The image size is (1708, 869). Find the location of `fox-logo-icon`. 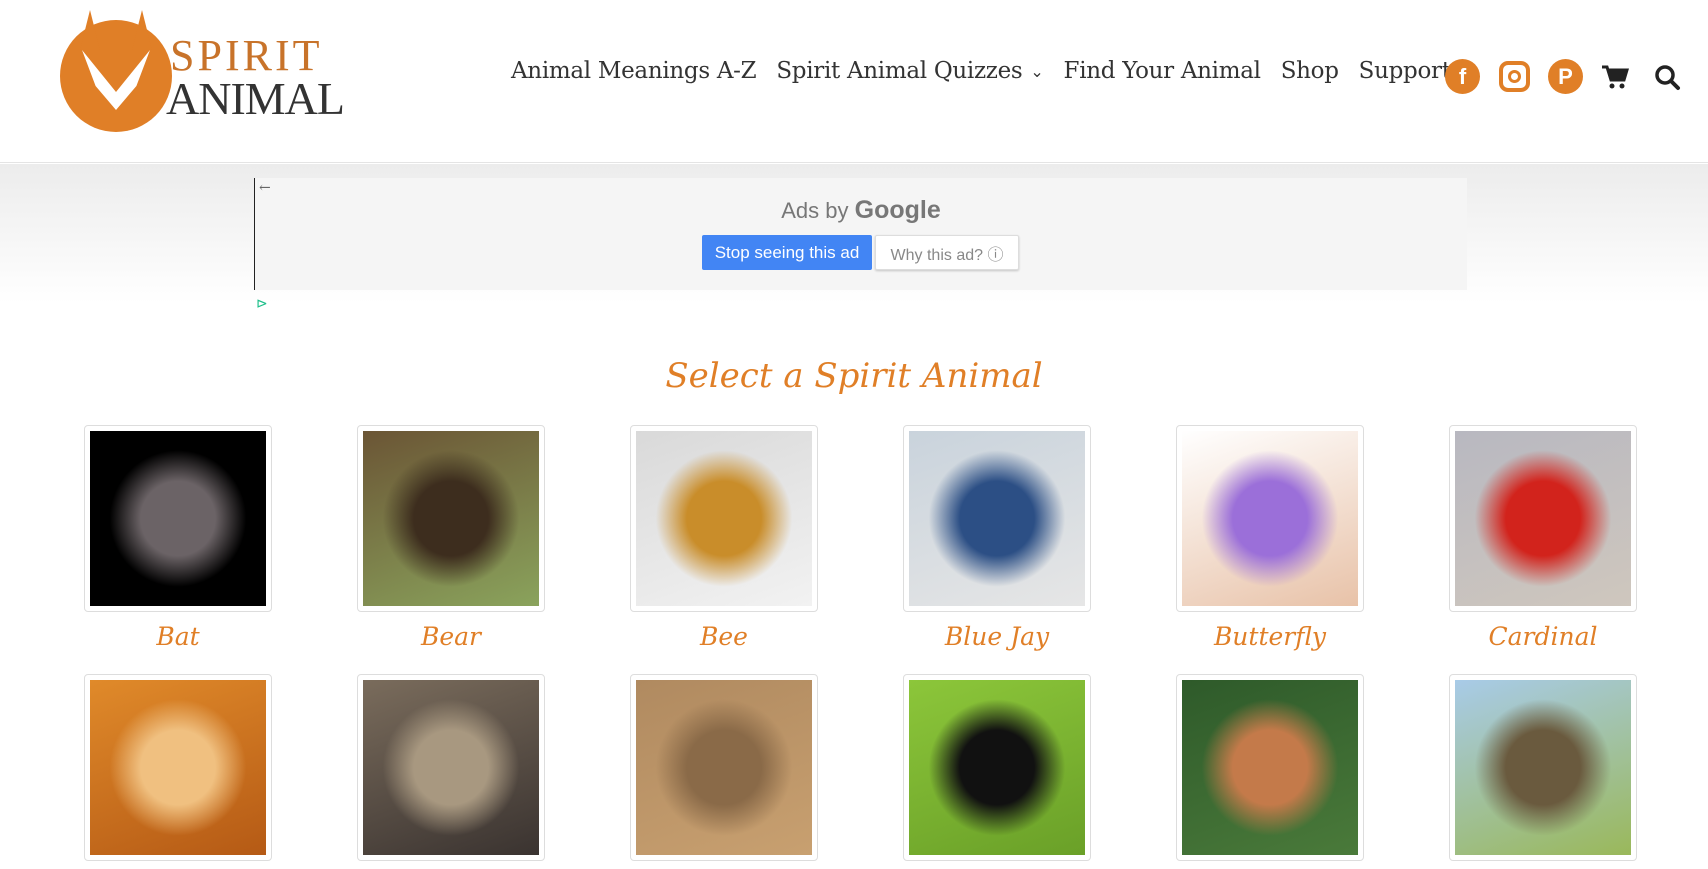

fox-logo-icon is located at coordinates (116, 76).